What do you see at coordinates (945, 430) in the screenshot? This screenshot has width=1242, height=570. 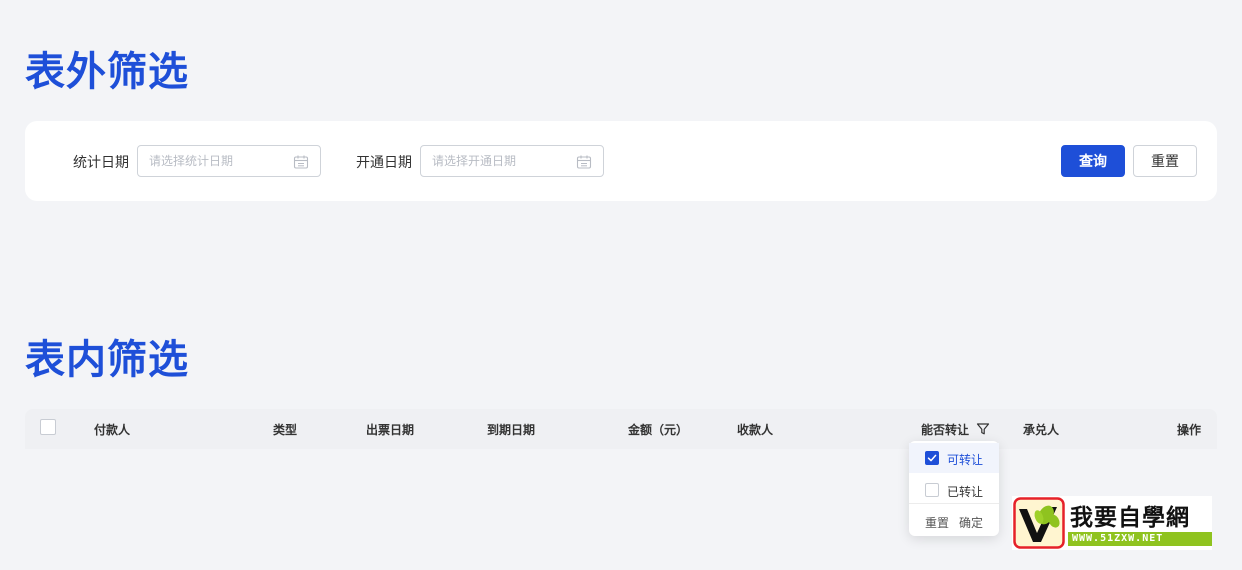 I see `column-header-transferable: 能否转让` at bounding box center [945, 430].